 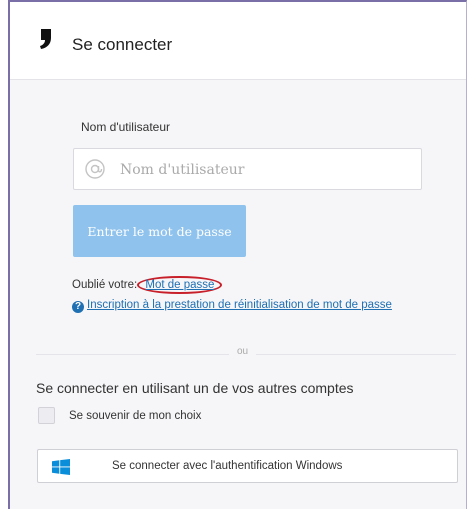 I want to click on windows-logo-icon, so click(x=61, y=469).